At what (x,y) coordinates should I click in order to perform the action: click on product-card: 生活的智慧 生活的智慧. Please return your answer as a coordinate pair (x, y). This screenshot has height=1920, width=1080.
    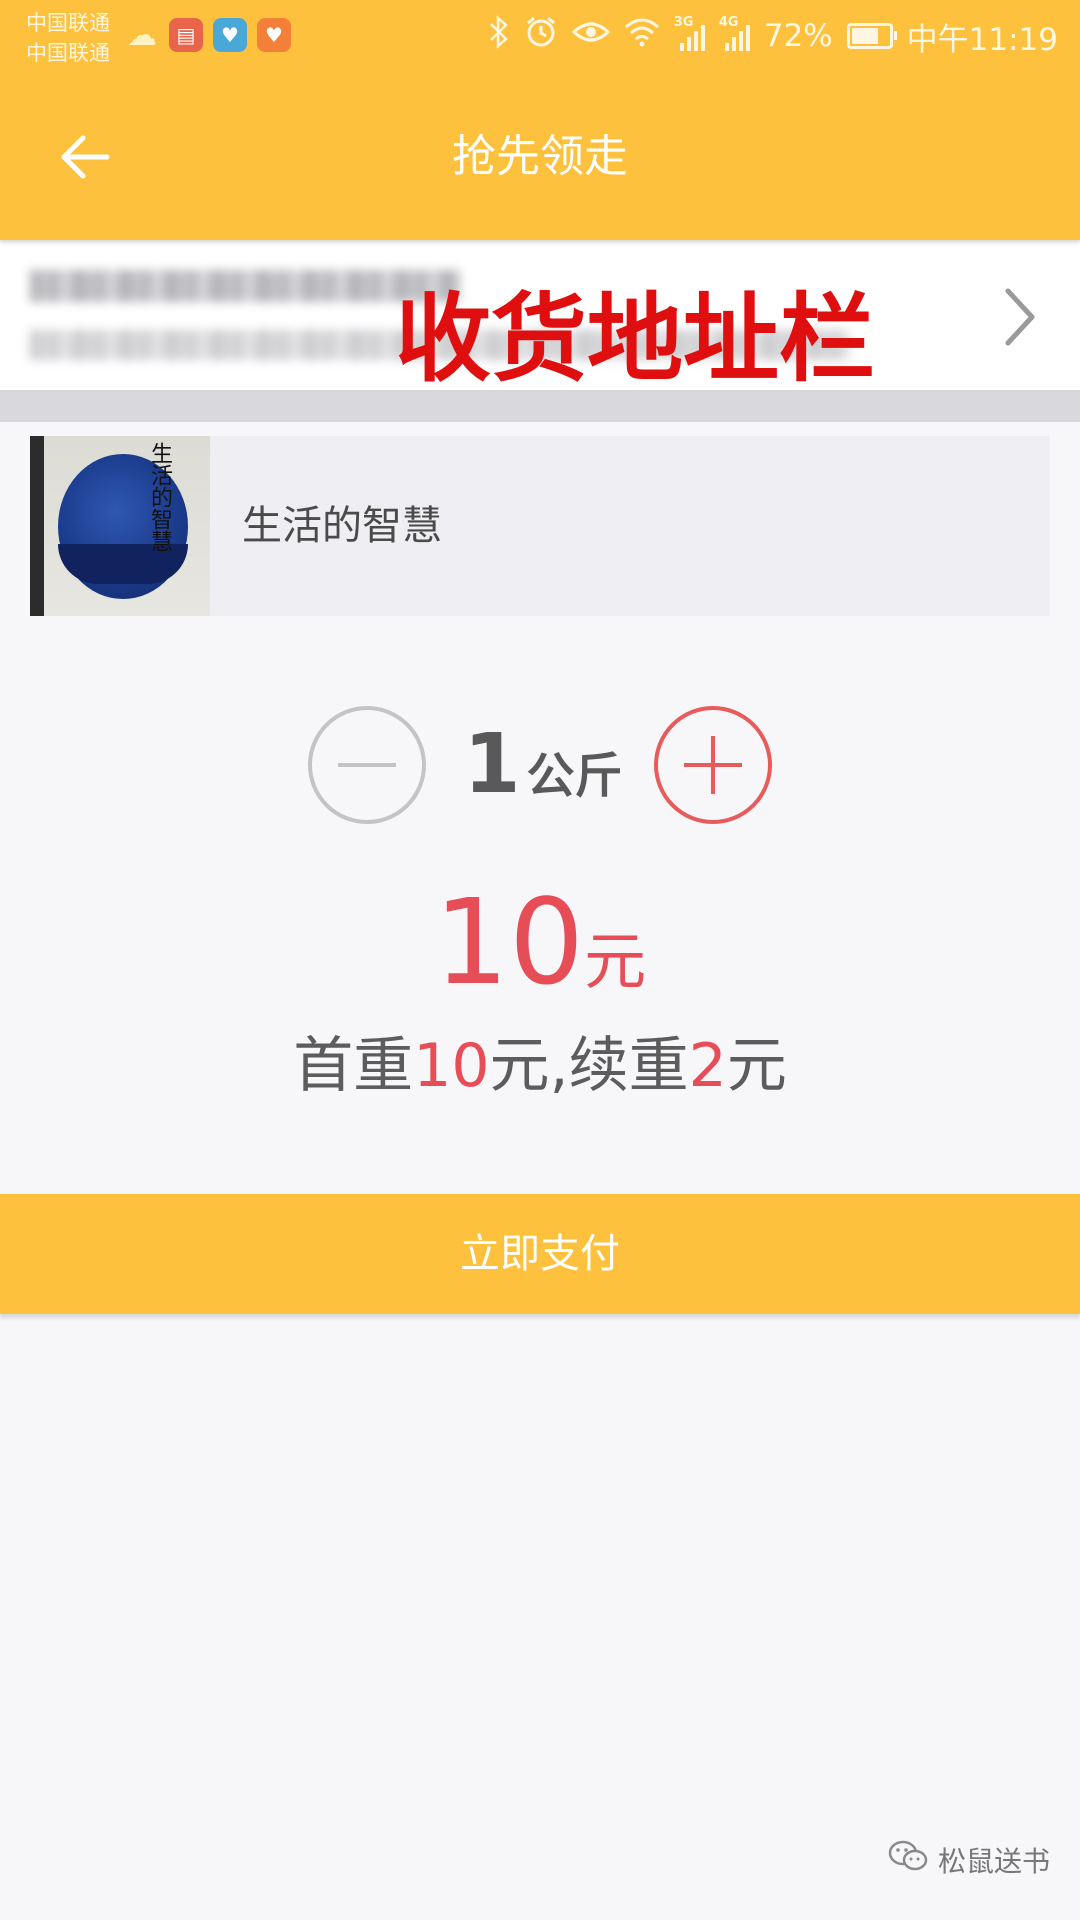
    Looking at the image, I should click on (540, 526).